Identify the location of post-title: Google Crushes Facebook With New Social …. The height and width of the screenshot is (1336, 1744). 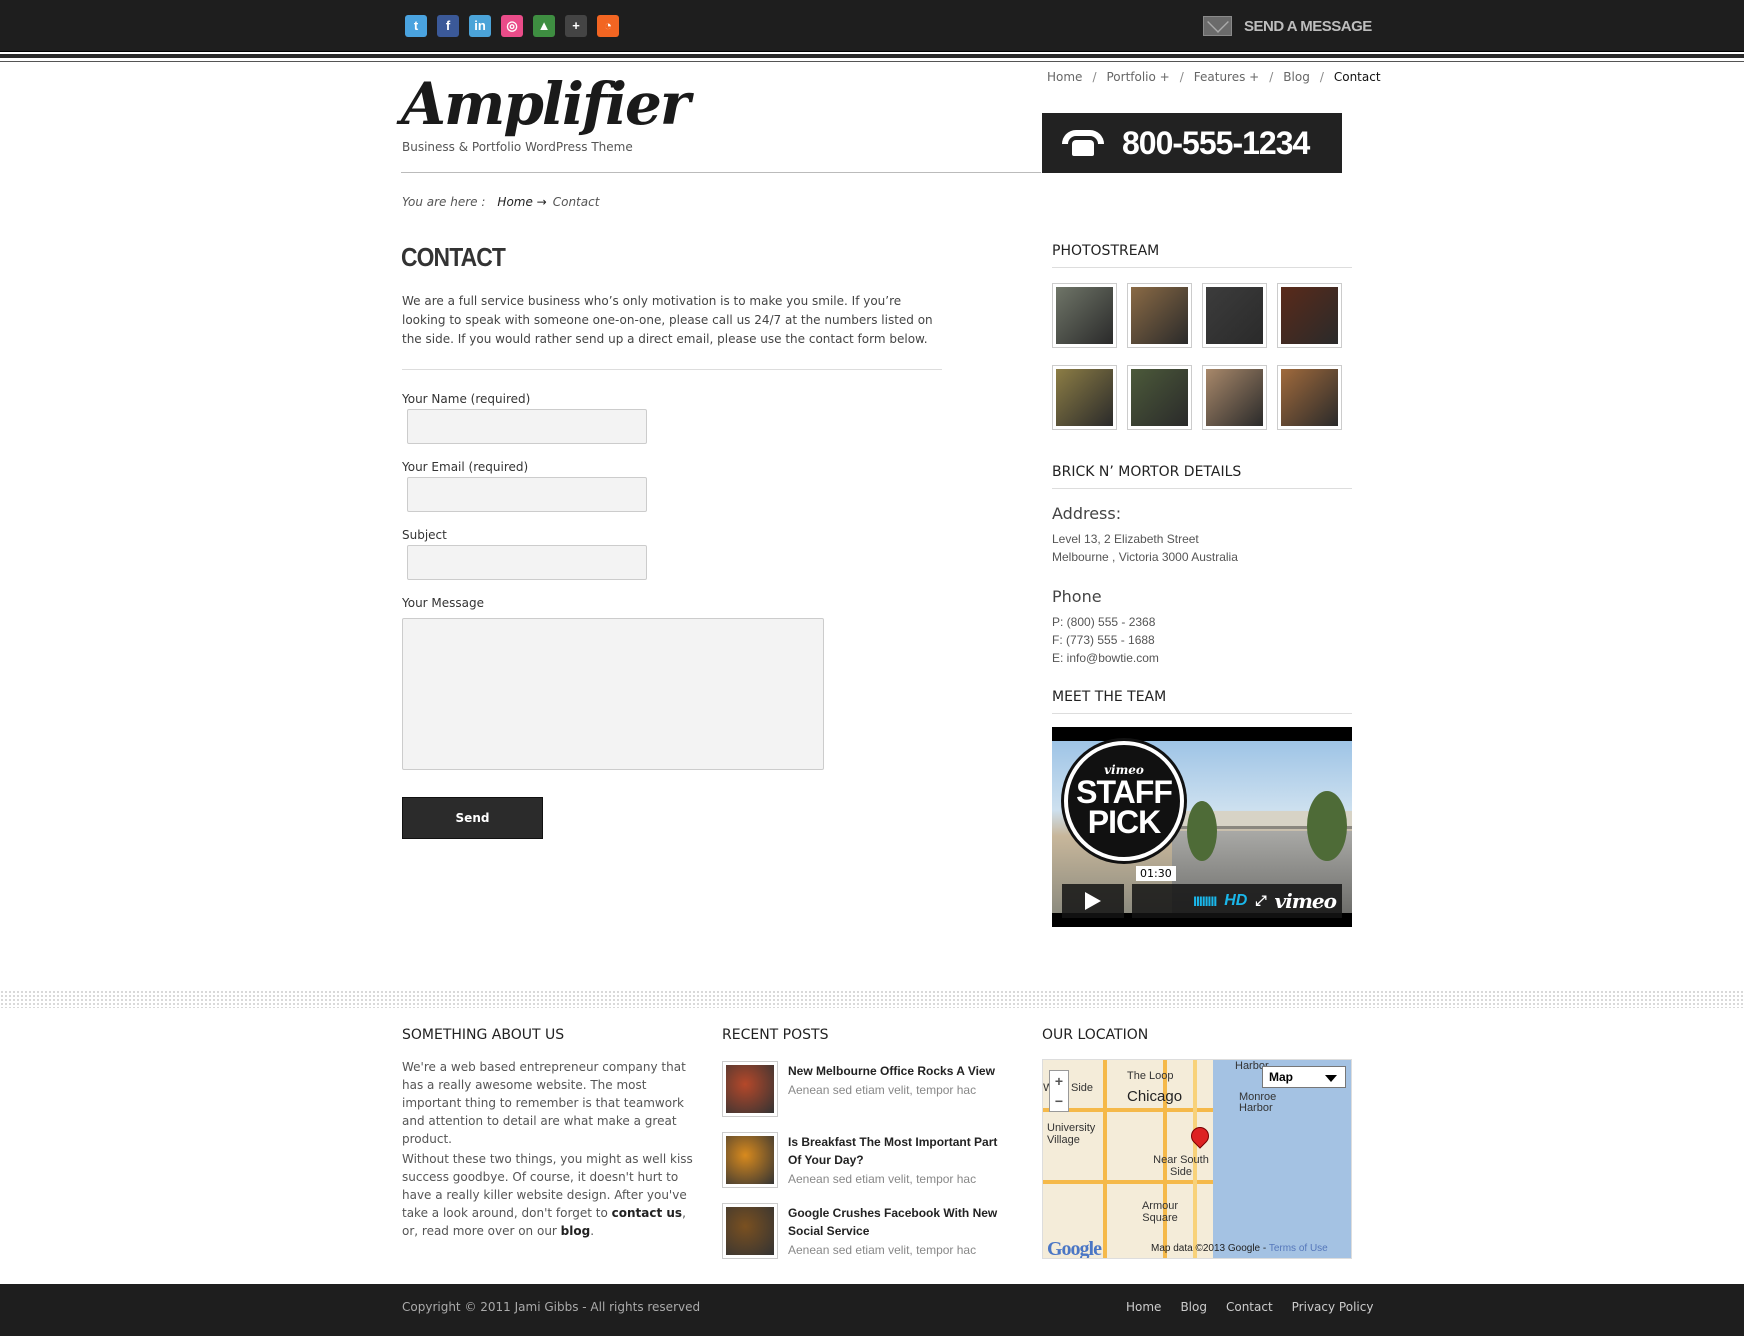
(900, 1222).